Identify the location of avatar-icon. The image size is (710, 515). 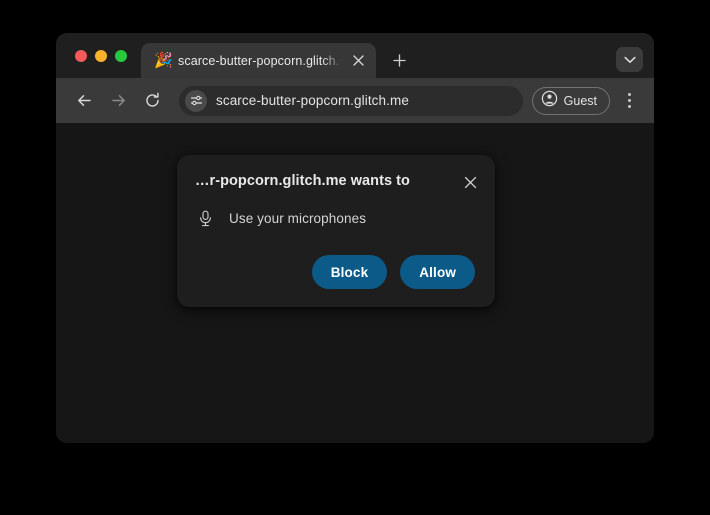
(549, 101).